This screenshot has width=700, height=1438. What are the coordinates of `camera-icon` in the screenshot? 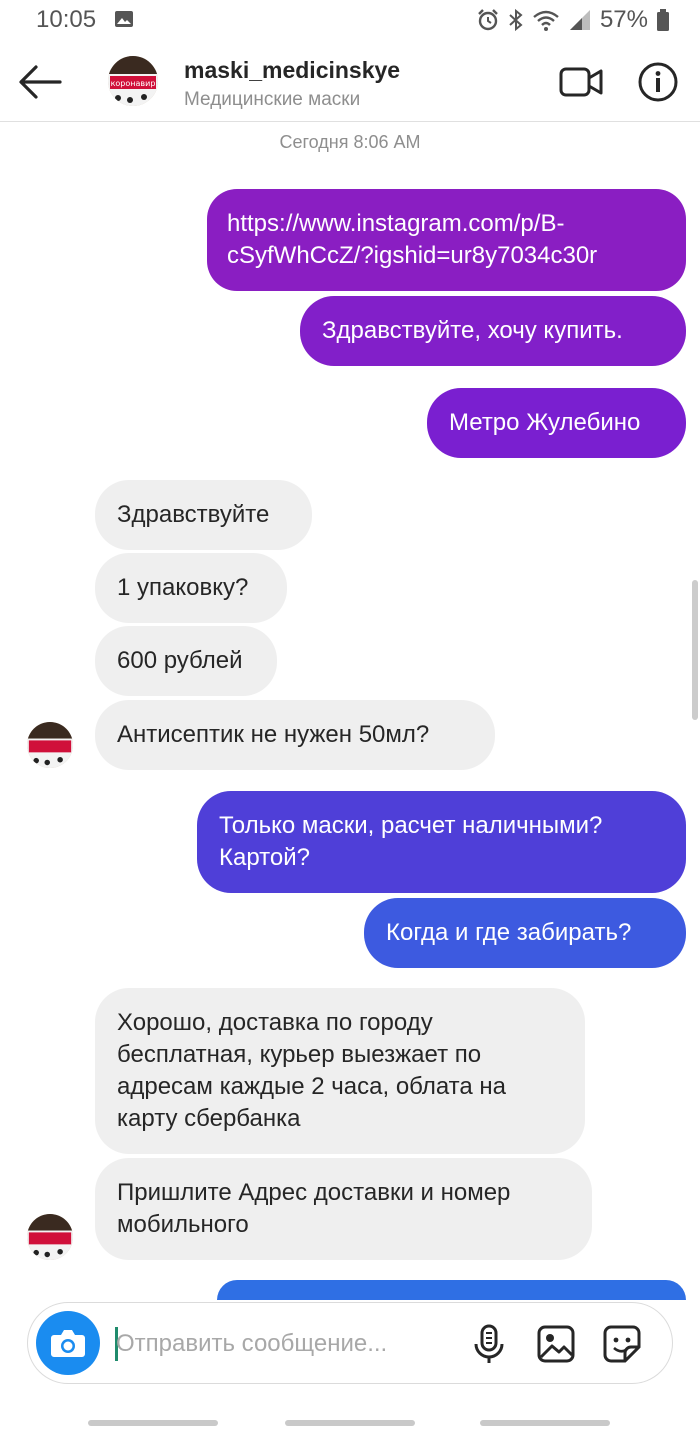 It's located at (68, 1343).